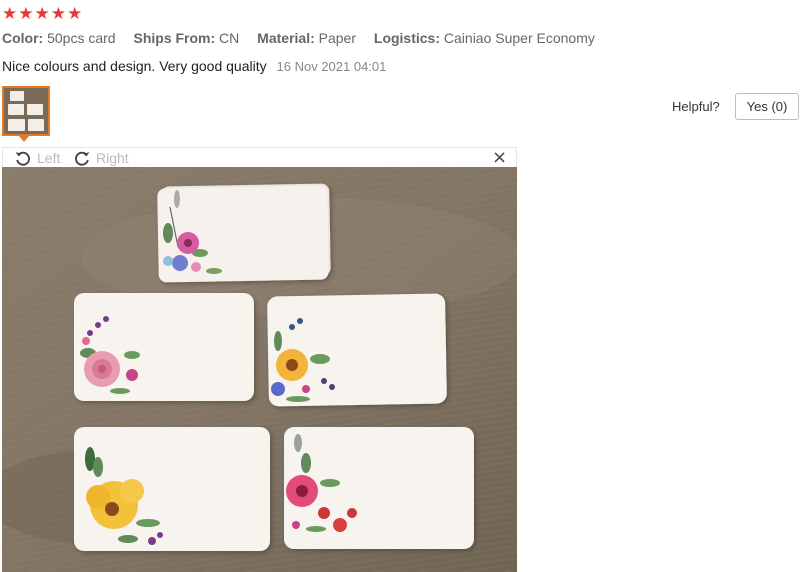 This screenshot has height=572, width=800. What do you see at coordinates (331, 66) in the screenshot?
I see `review-date: 16 Nov 2021 04:01` at bounding box center [331, 66].